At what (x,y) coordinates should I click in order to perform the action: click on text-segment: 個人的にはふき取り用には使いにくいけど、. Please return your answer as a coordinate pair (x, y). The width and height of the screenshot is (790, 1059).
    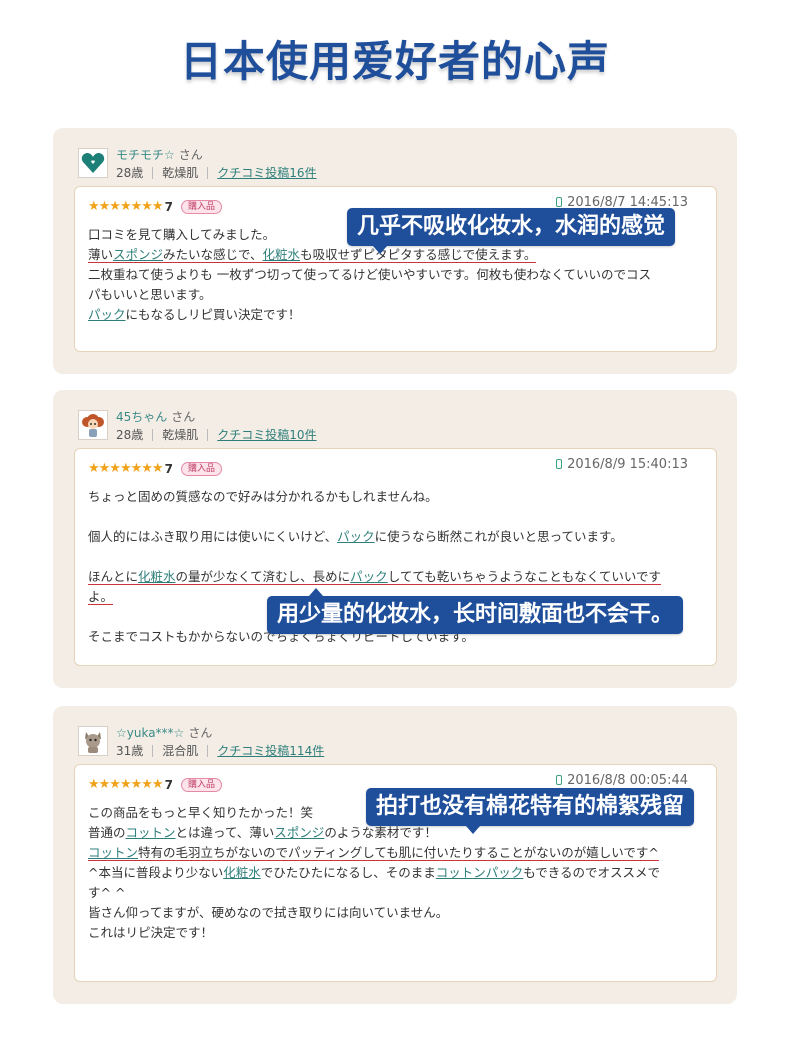
    Looking at the image, I should click on (213, 536).